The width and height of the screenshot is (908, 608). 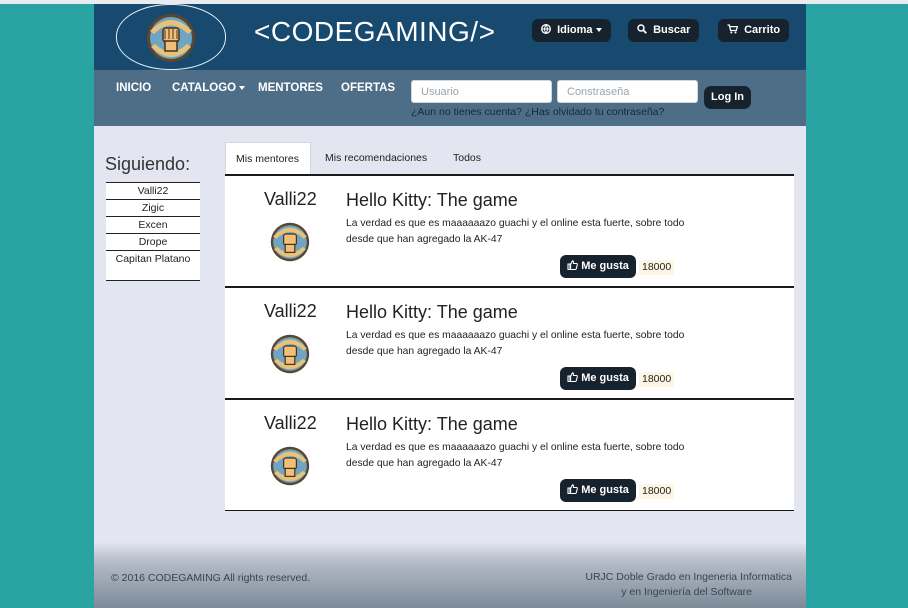 I want to click on logo-frame, so click(x=171, y=37).